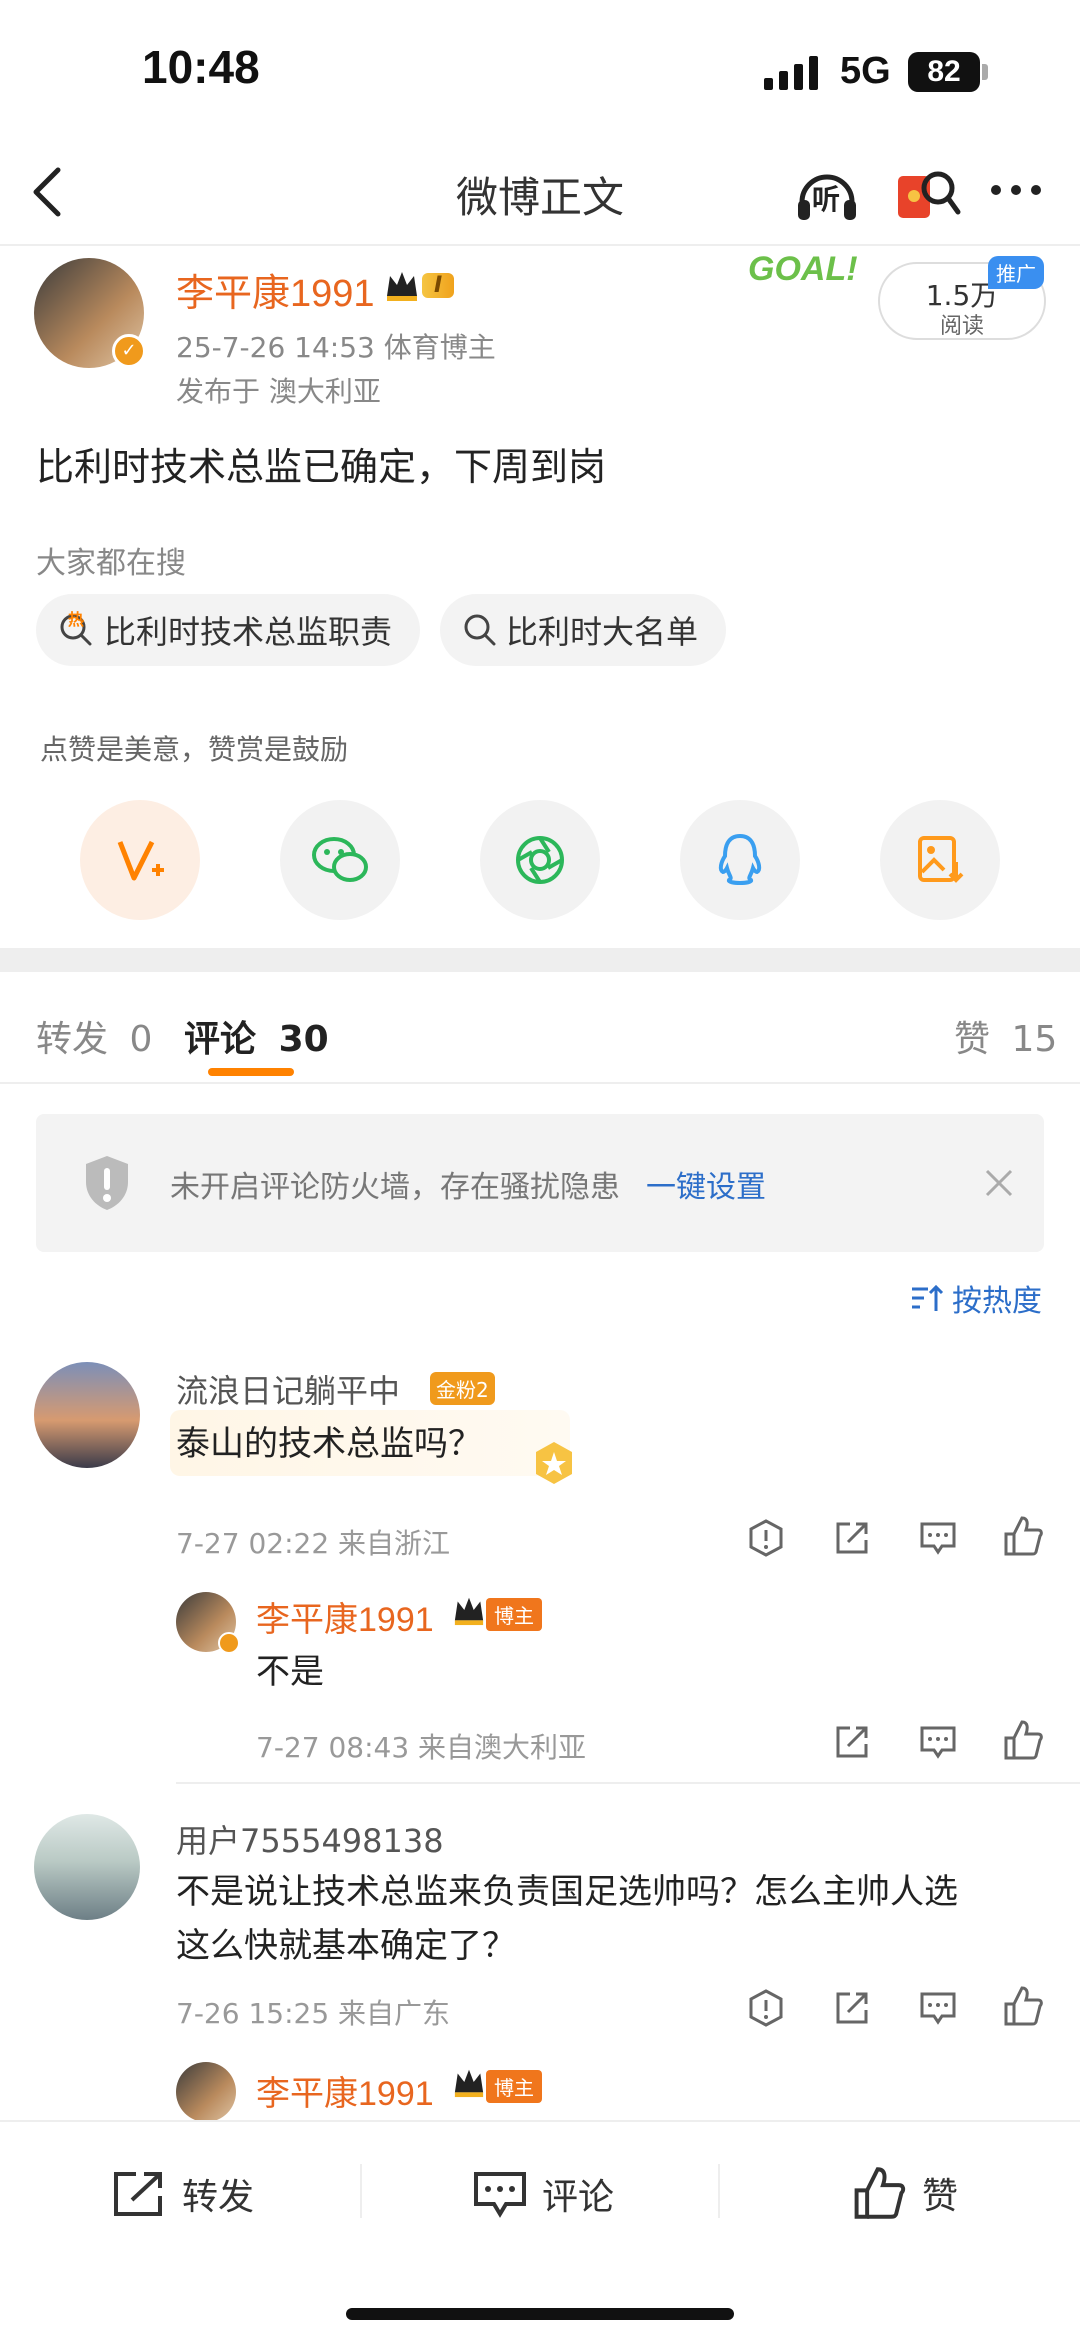 The height and width of the screenshot is (2341, 1080). I want to click on reads-label: 阅读, so click(961, 326).